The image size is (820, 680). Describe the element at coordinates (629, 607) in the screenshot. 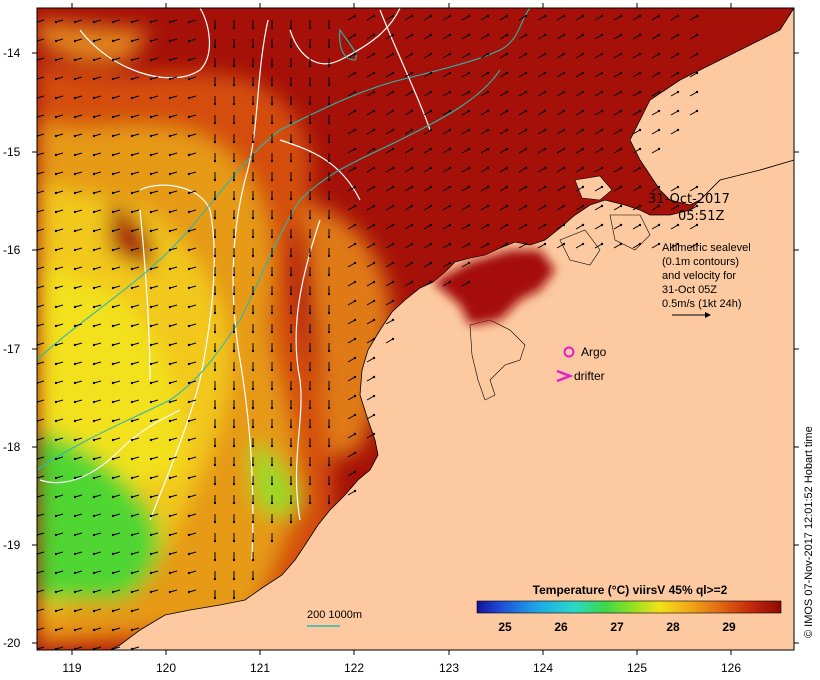

I see `colorbar-ramp` at that location.